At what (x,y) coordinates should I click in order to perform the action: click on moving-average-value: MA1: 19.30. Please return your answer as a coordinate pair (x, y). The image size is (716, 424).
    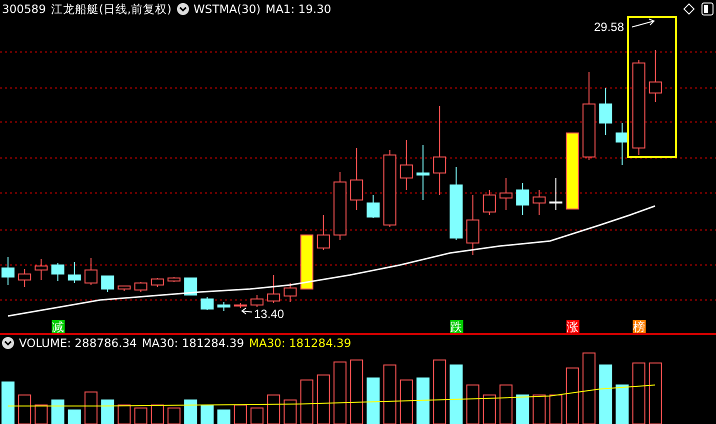
    Looking at the image, I should click on (299, 9).